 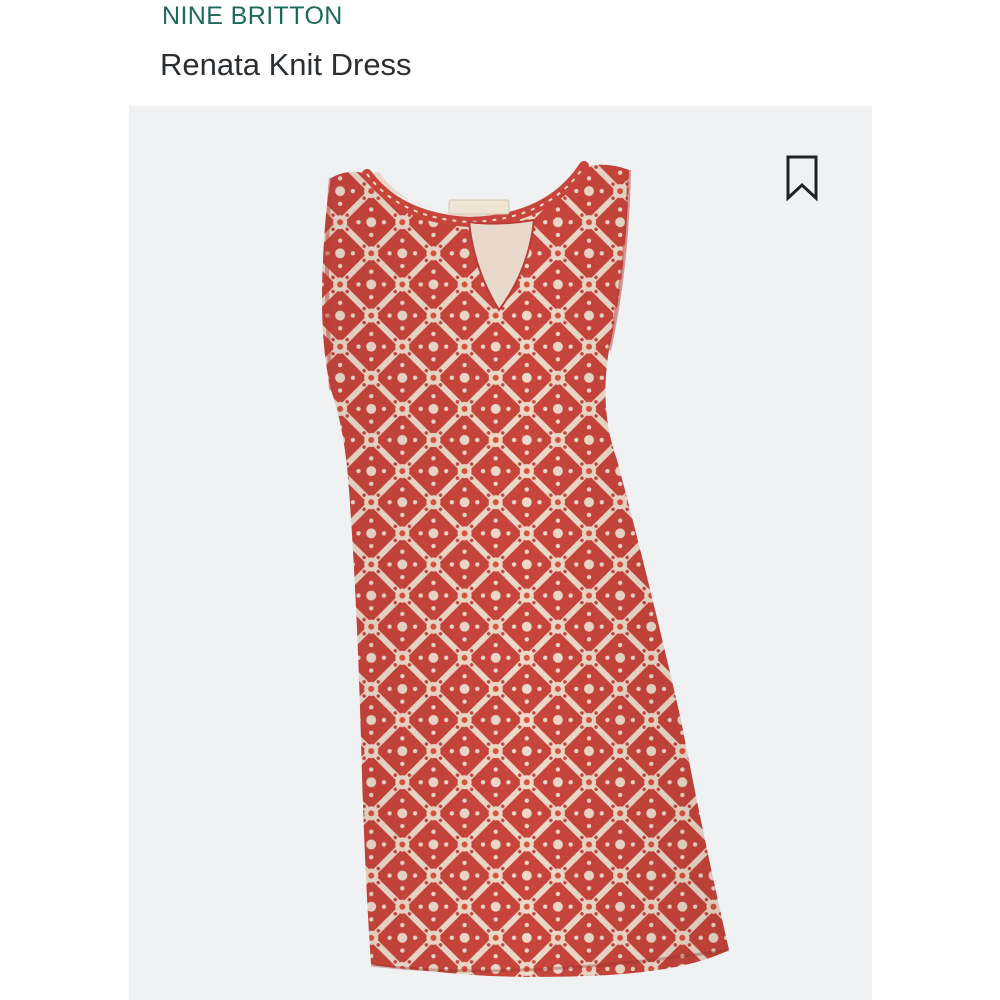 I want to click on left-margin, so click(x=64, y=500).